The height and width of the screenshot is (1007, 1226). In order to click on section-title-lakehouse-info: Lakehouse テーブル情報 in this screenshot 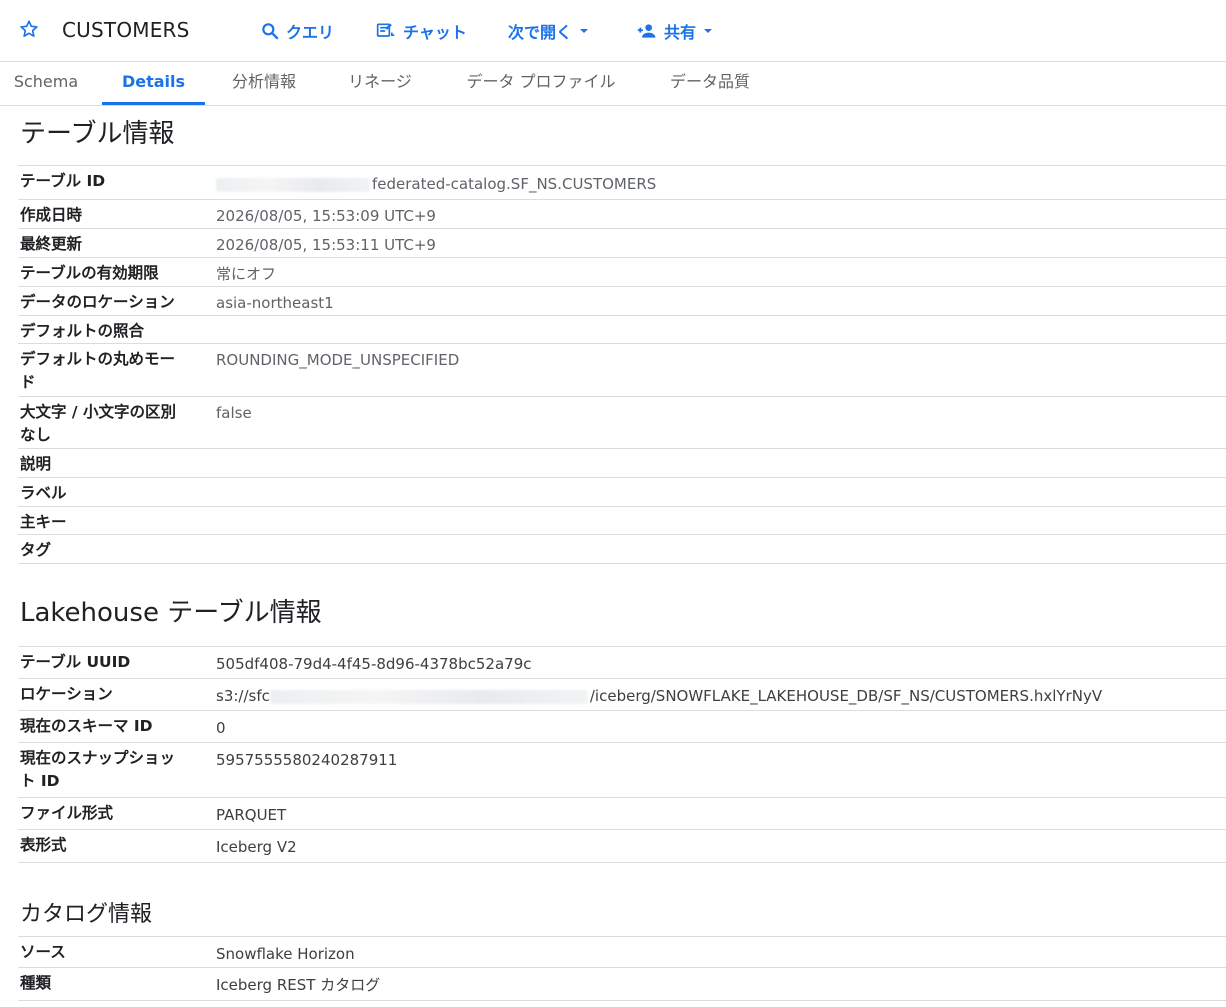, I will do `click(171, 613)`.